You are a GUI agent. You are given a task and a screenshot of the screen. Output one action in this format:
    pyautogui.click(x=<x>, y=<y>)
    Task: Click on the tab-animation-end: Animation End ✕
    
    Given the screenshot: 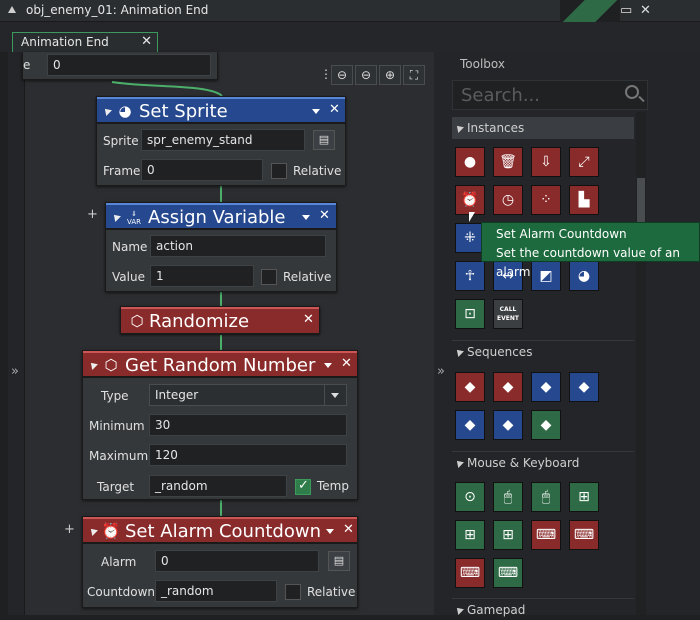 What is the action you would take?
    pyautogui.click(x=85, y=42)
    